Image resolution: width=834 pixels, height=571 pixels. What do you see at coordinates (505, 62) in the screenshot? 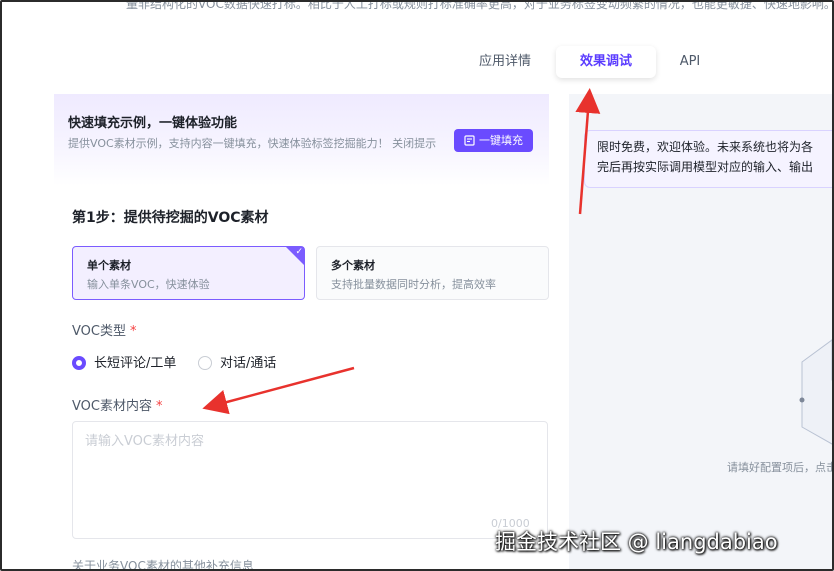
I see `tab-app-details: 应用详情` at bounding box center [505, 62].